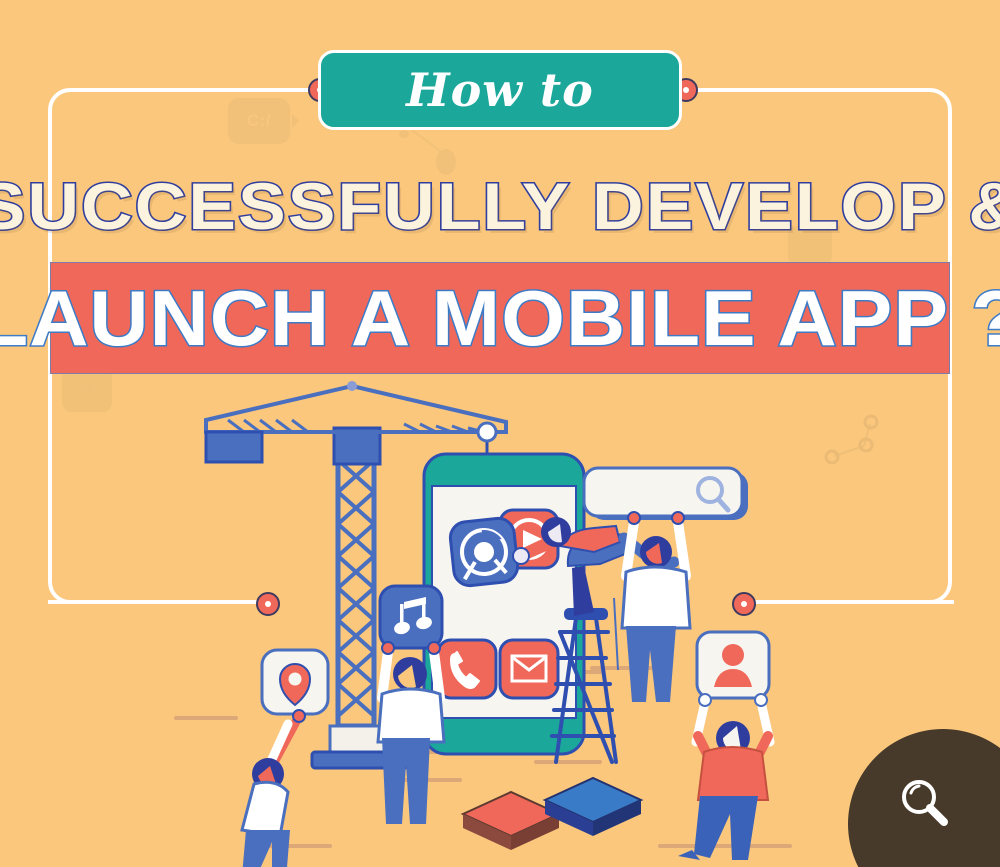 This screenshot has height=867, width=1000. What do you see at coordinates (295, 682) in the screenshot?
I see `location-pin-card` at bounding box center [295, 682].